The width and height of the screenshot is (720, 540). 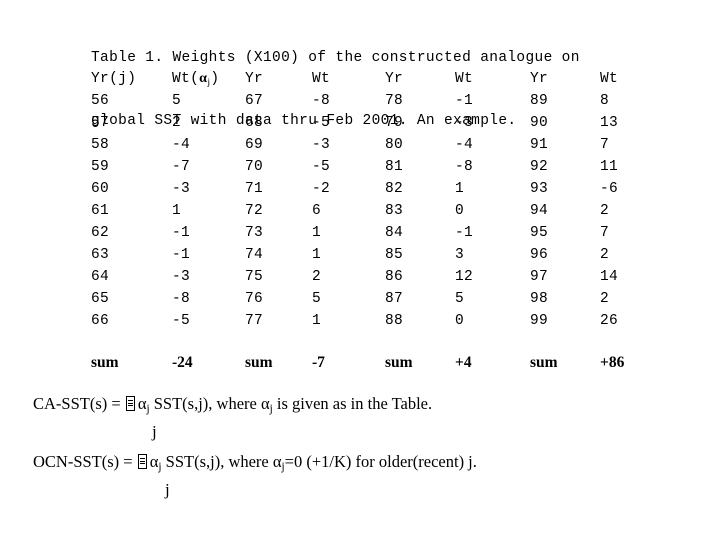 I want to click on cell-yr: 58, so click(x=100, y=145).